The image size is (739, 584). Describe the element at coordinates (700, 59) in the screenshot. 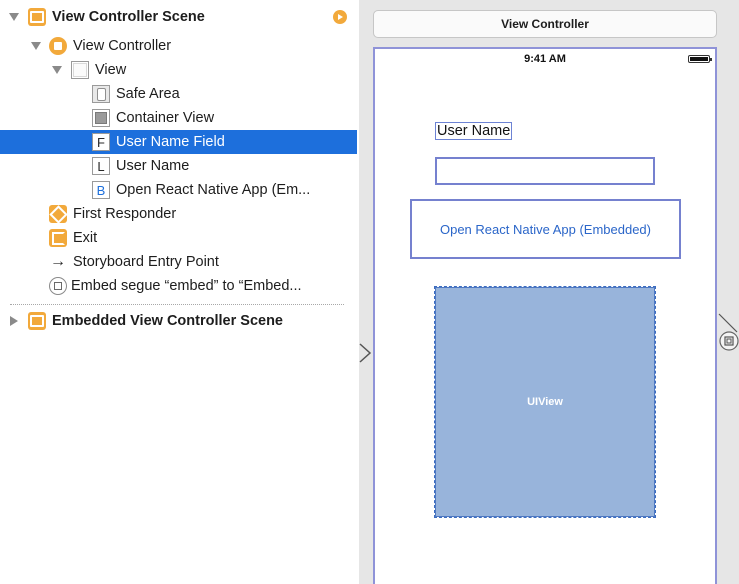

I see `battery-icon` at that location.